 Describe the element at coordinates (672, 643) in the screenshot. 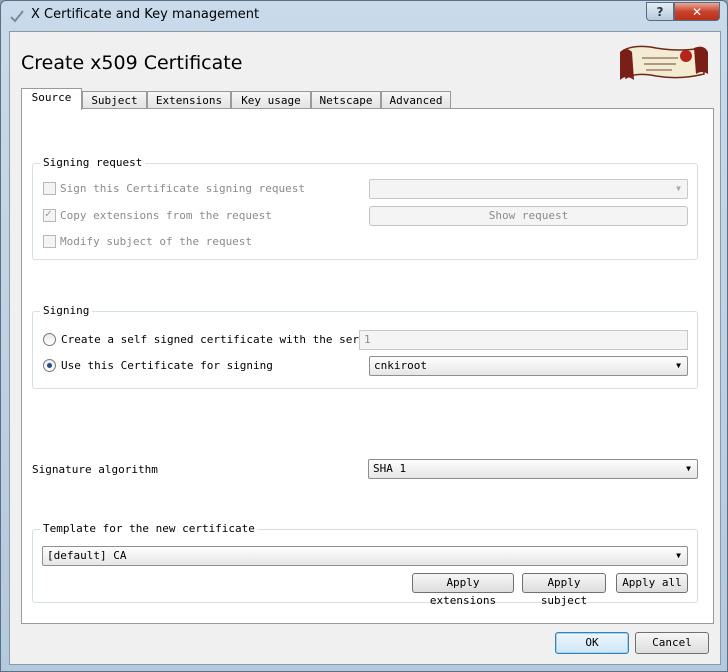

I see `cancel-button: Cancel` at that location.